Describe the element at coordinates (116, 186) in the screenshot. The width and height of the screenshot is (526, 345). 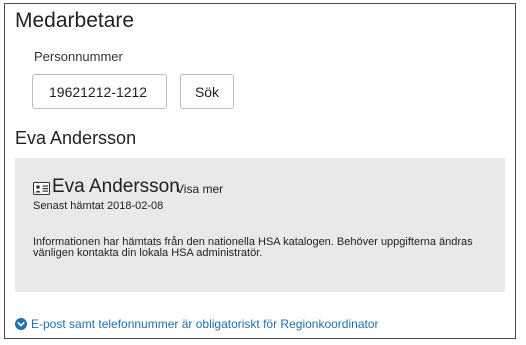
I see `person-name: Eva Andersson` at that location.